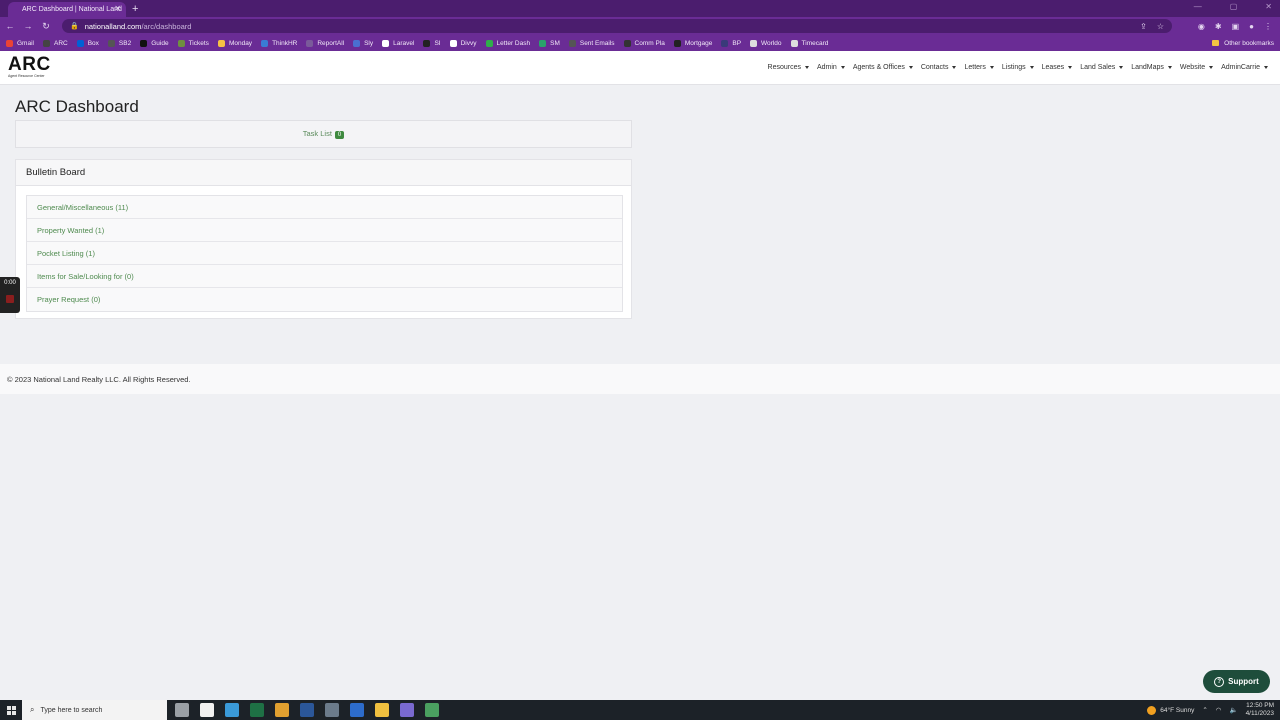 The image size is (1280, 720). I want to click on folder-icon, so click(1216, 43).